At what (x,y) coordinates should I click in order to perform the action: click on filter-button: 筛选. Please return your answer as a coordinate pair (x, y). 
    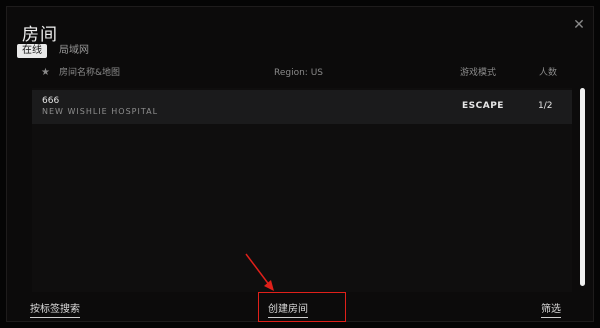
    Looking at the image, I should click on (551, 310).